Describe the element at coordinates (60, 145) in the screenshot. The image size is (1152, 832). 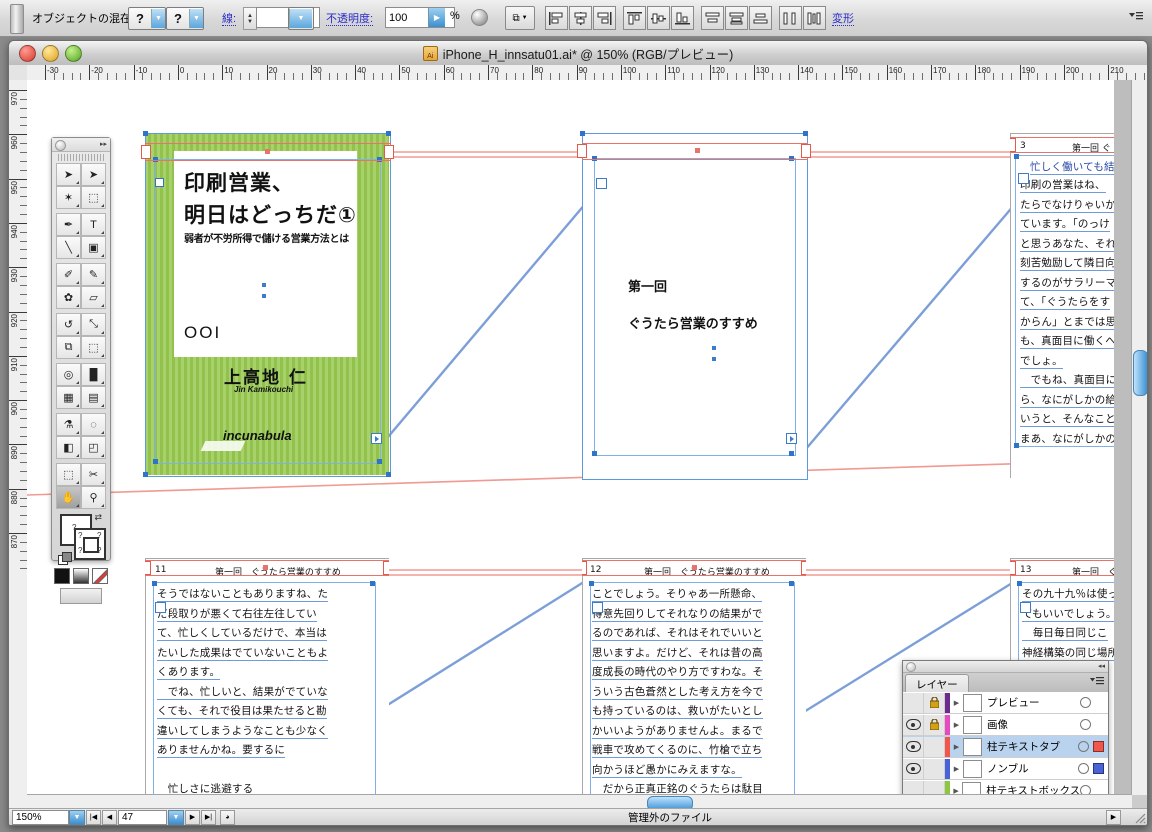
I see `toolbox-close-icon` at that location.